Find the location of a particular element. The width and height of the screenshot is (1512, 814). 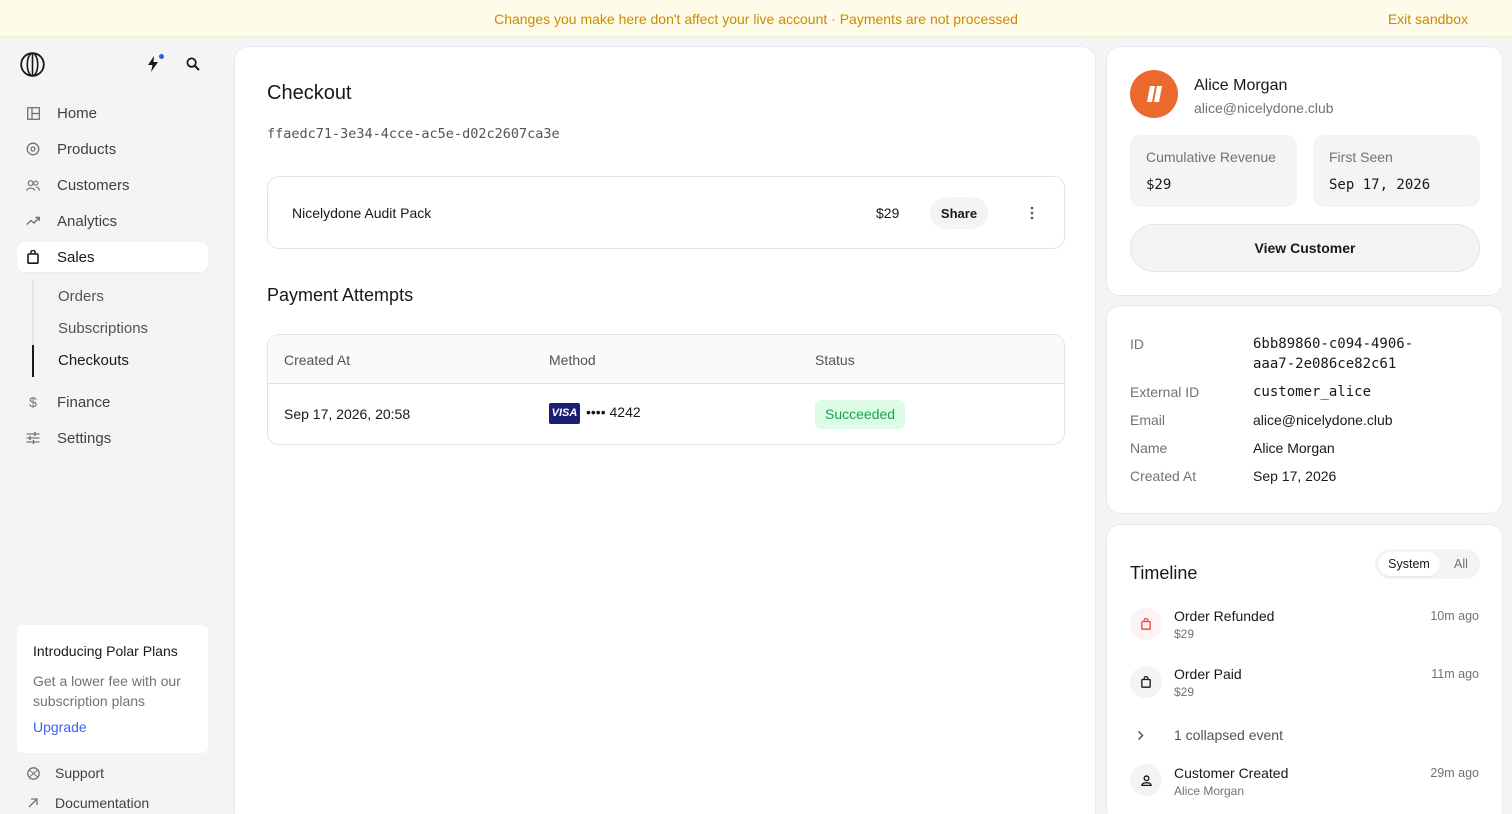

promo-title: Introducing Polar Plans is located at coordinates (105, 651).